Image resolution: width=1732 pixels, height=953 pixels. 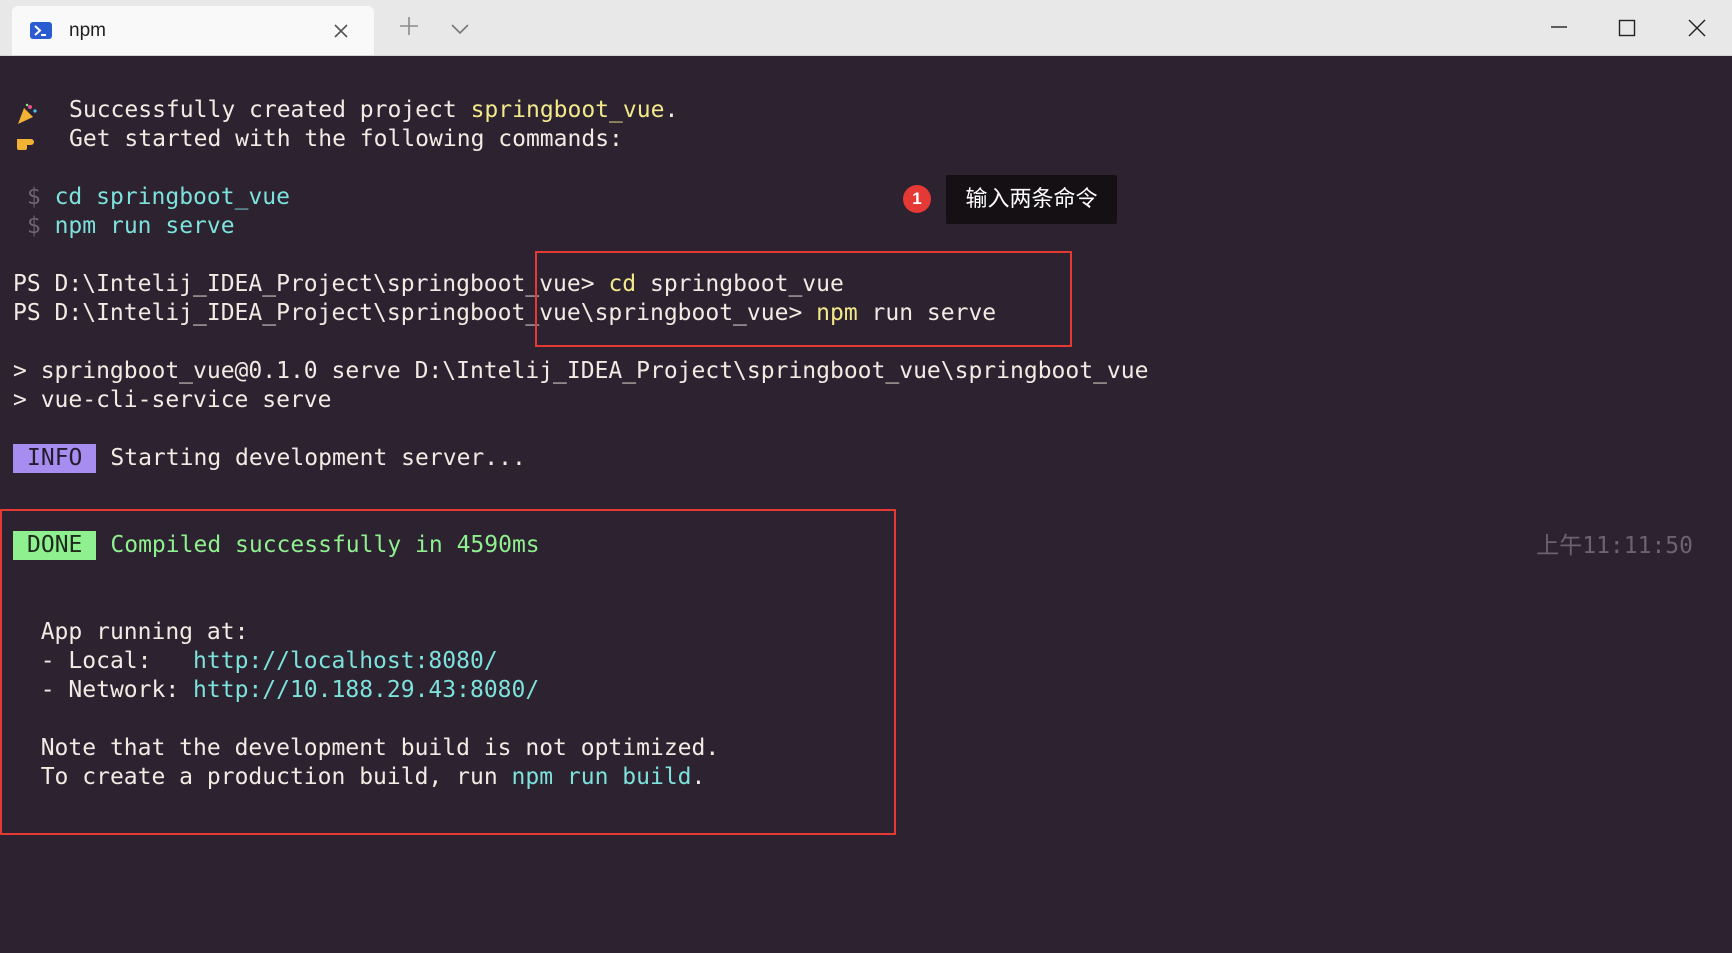 What do you see at coordinates (27, 114) in the screenshot?
I see `party-popper-icon` at bounding box center [27, 114].